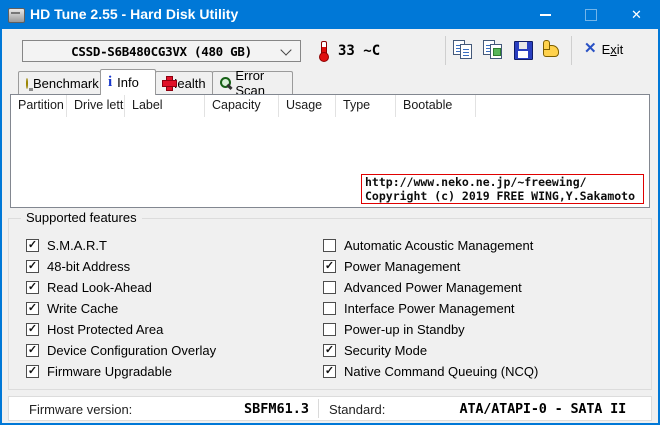 Image resolution: width=660 pixels, height=425 pixels. Describe the element at coordinates (16, 15) in the screenshot. I see `app-icon` at that location.